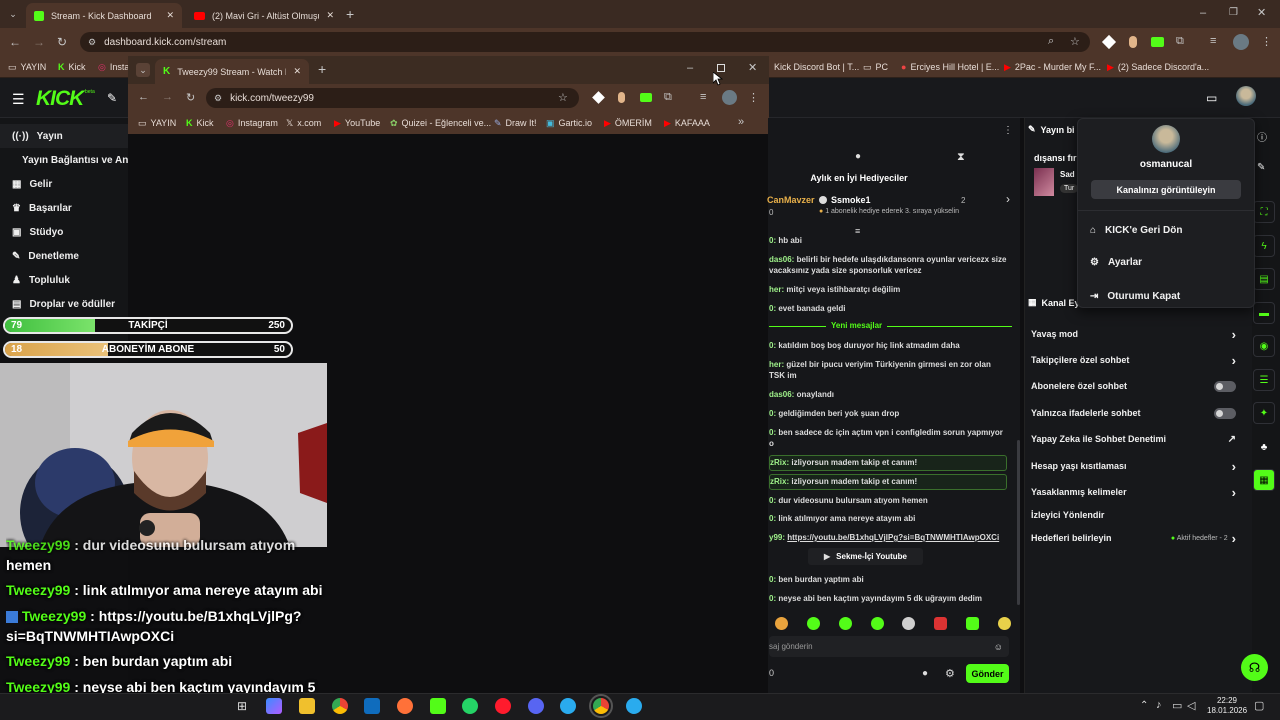 This screenshot has width=1280, height=720. I want to click on rail-button: ϟ, so click(1264, 246).